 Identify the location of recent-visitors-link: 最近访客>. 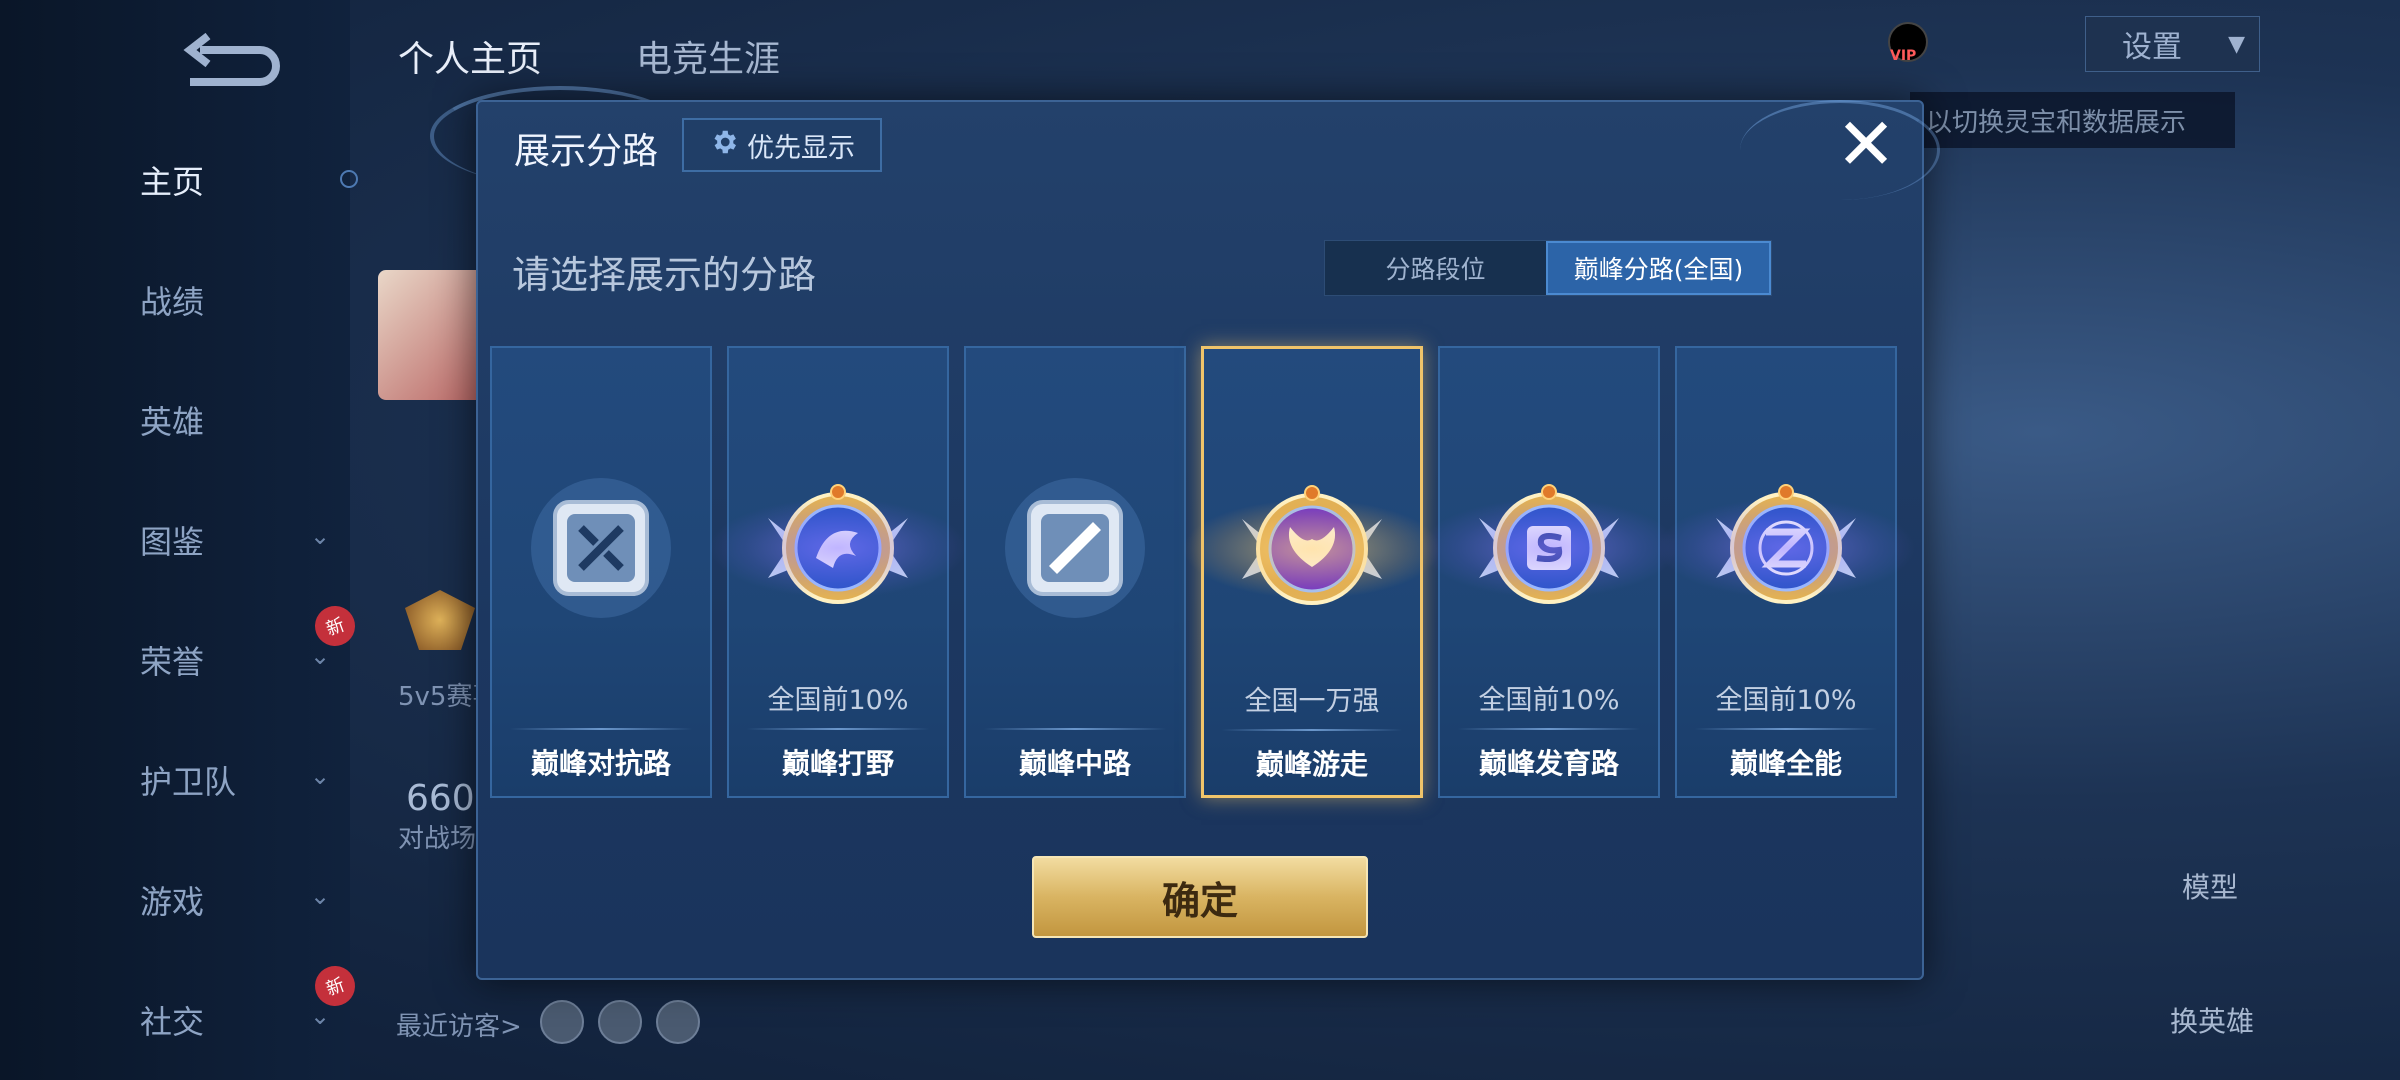
(459, 1024).